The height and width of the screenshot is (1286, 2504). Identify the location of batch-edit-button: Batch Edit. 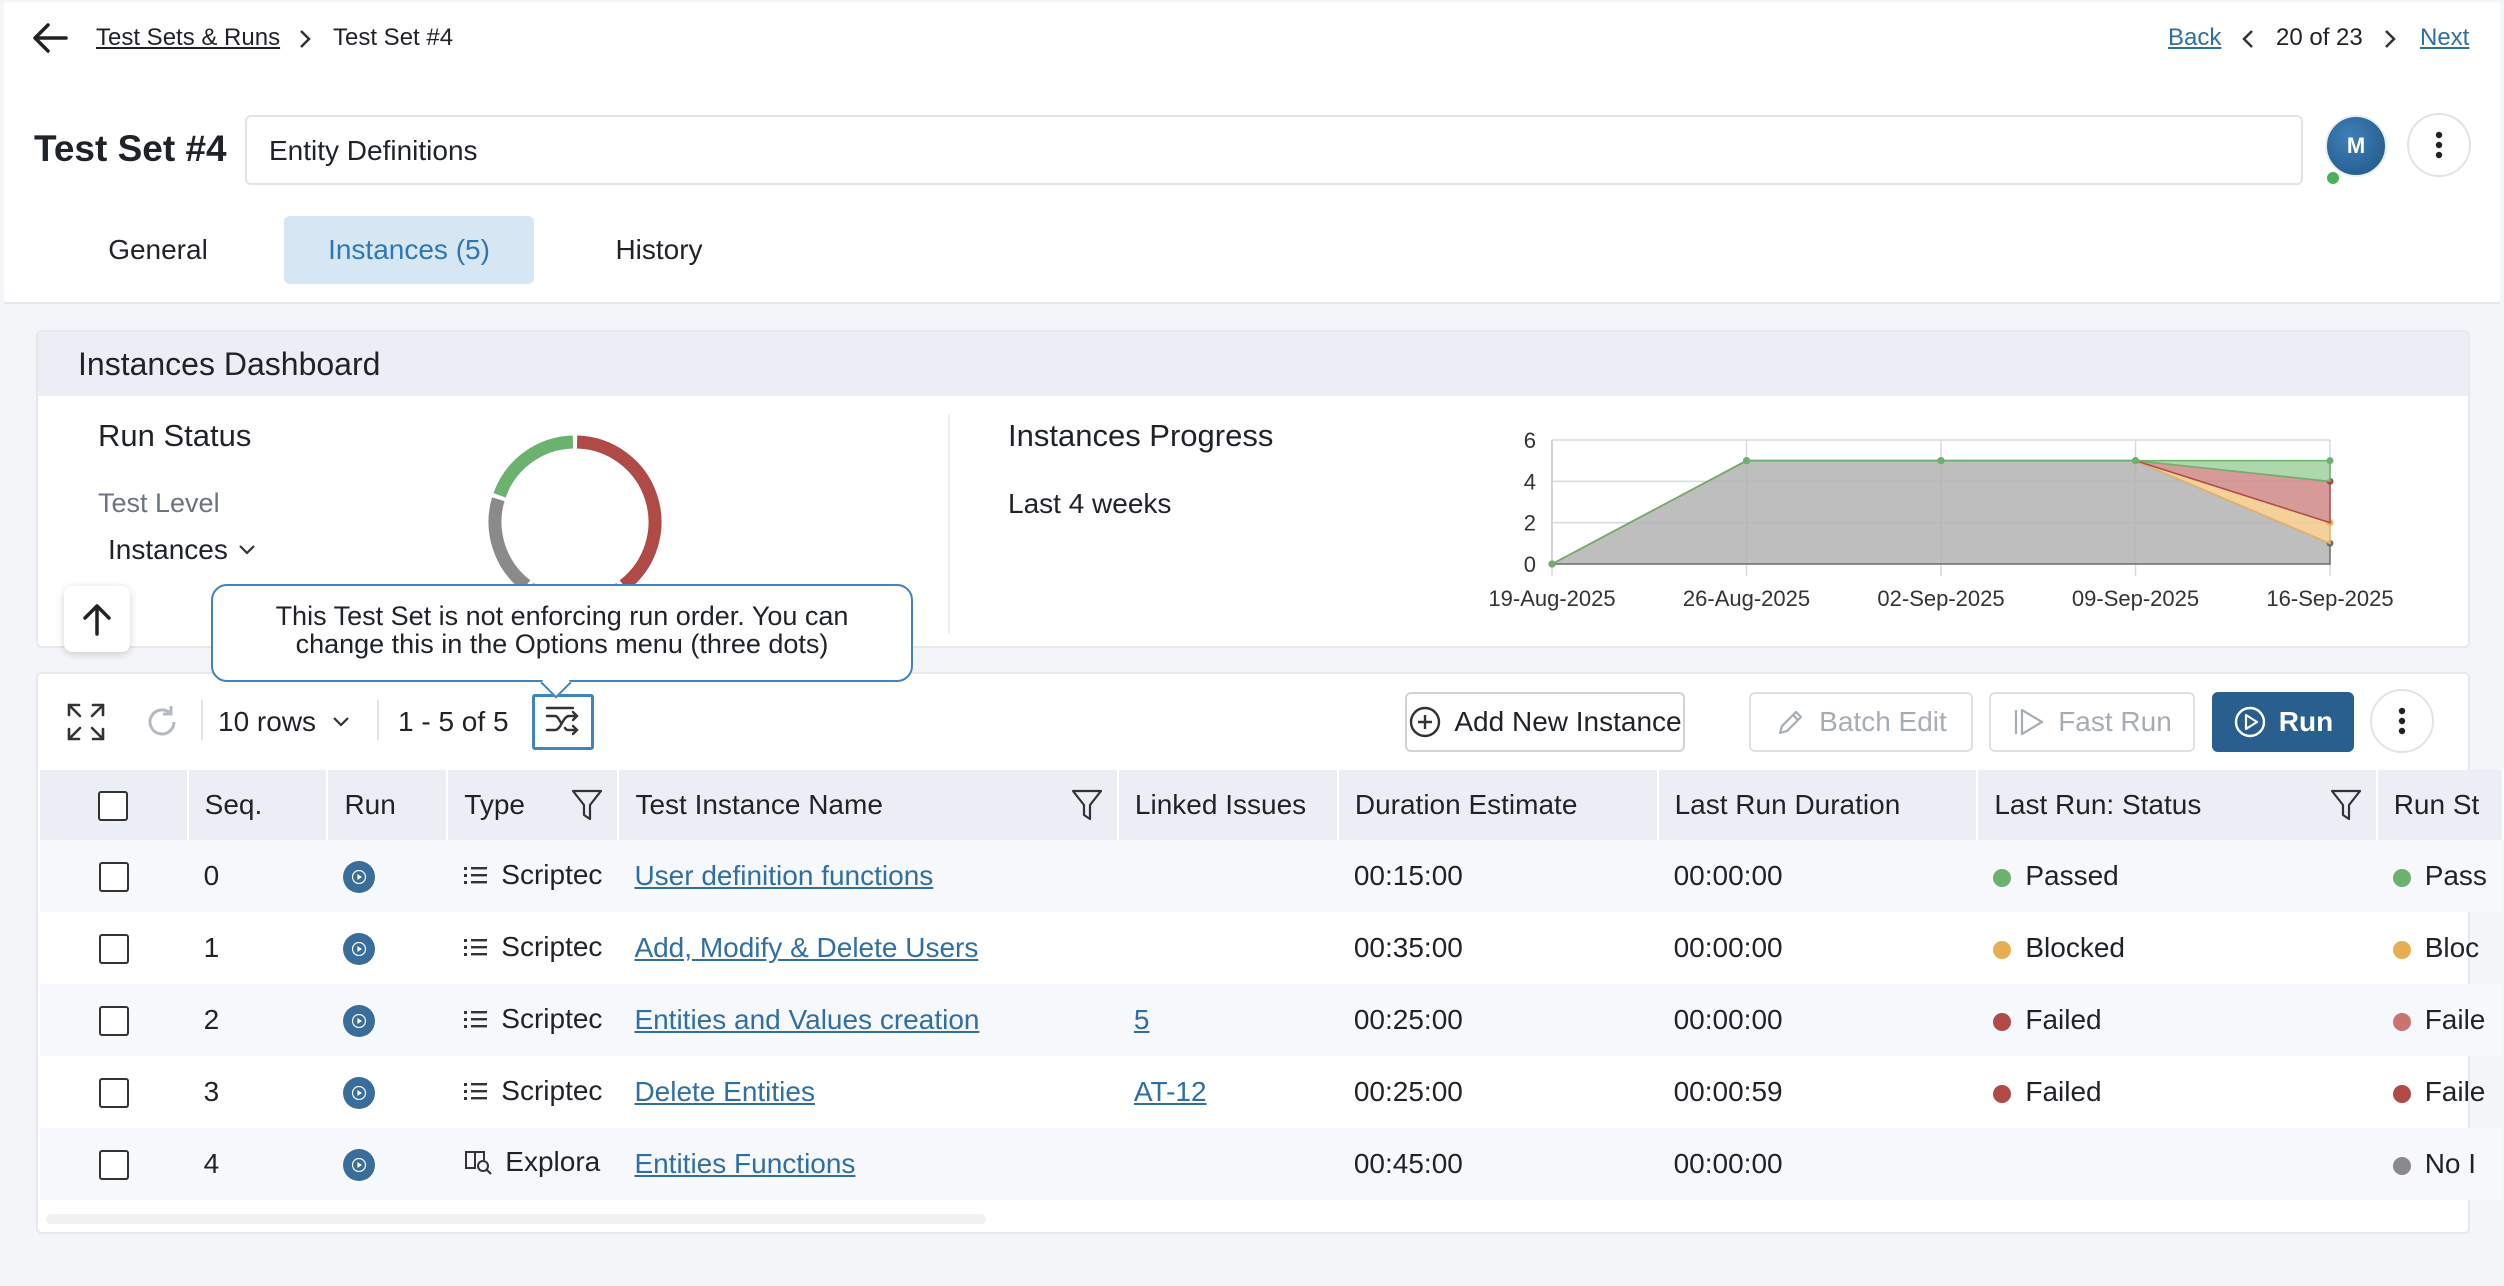
(1861, 722).